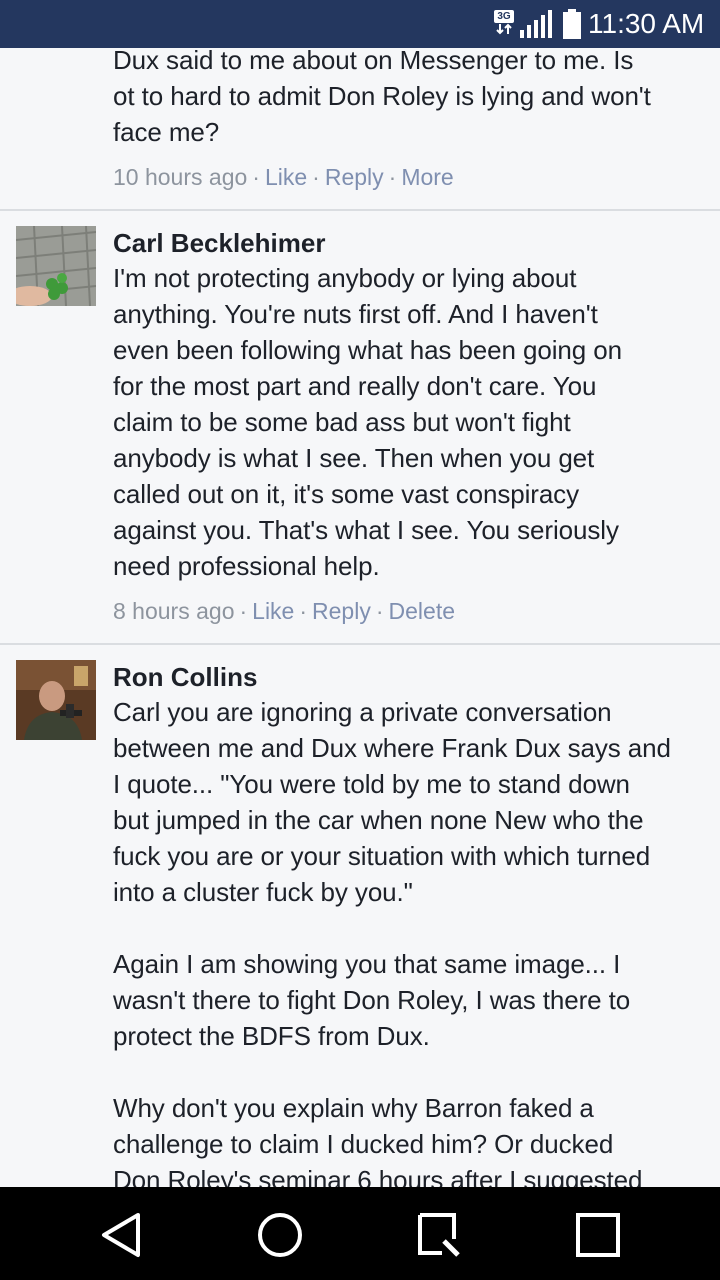 Image resolution: width=720 pixels, height=1280 pixels. What do you see at coordinates (413, 243) in the screenshot?
I see `comment-author: Carl Becklehimer` at bounding box center [413, 243].